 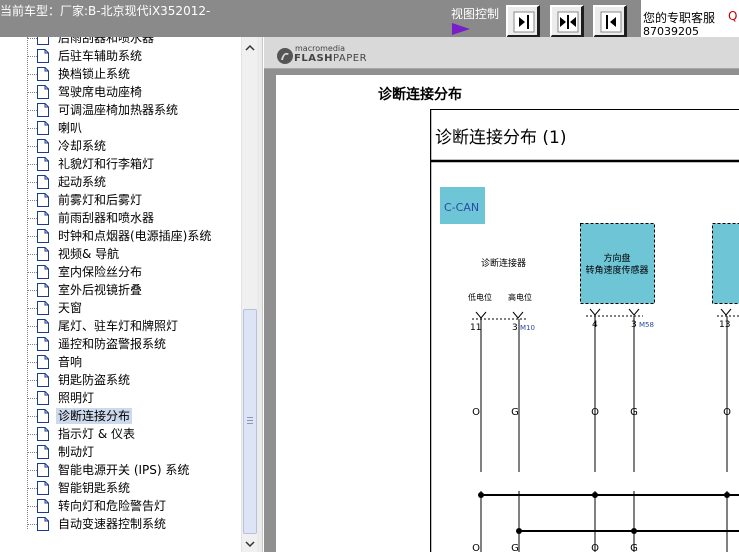 I want to click on grip-icon, so click(x=250, y=420).